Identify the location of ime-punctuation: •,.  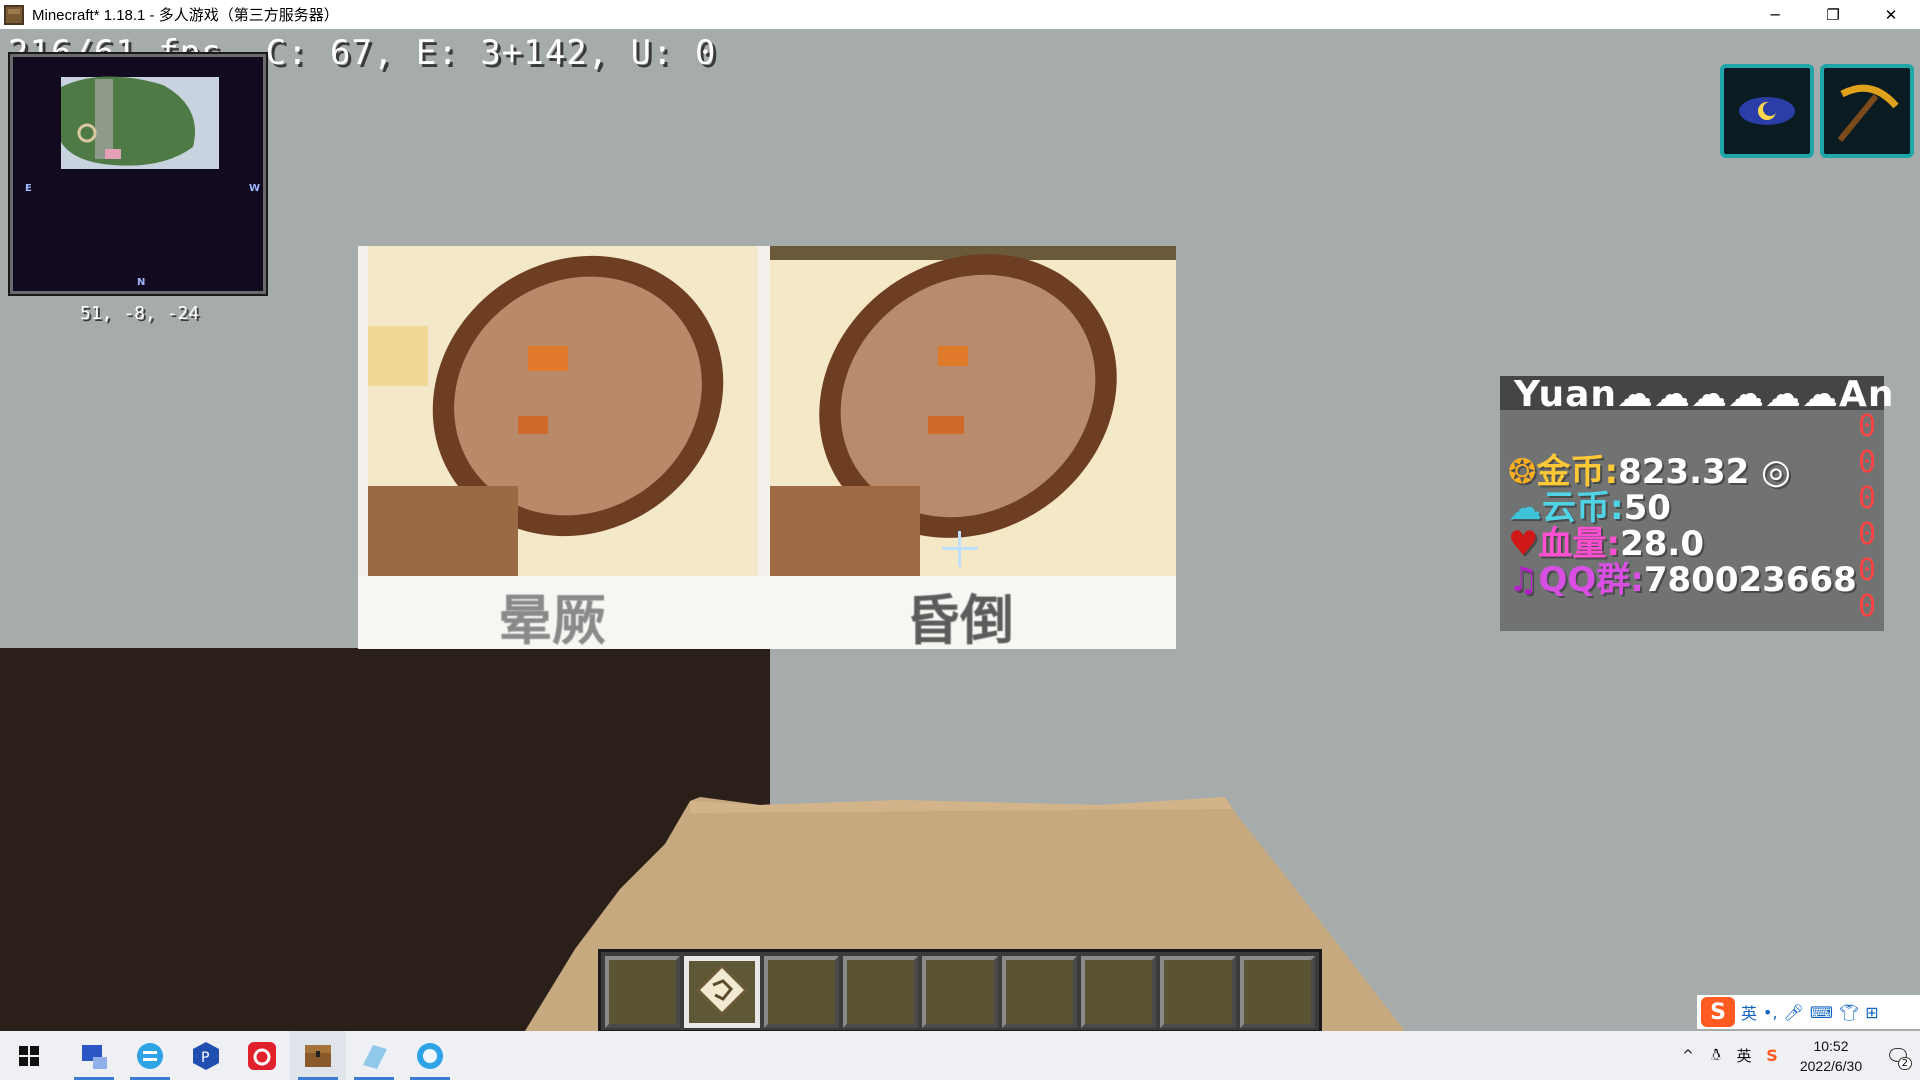
(1770, 1012).